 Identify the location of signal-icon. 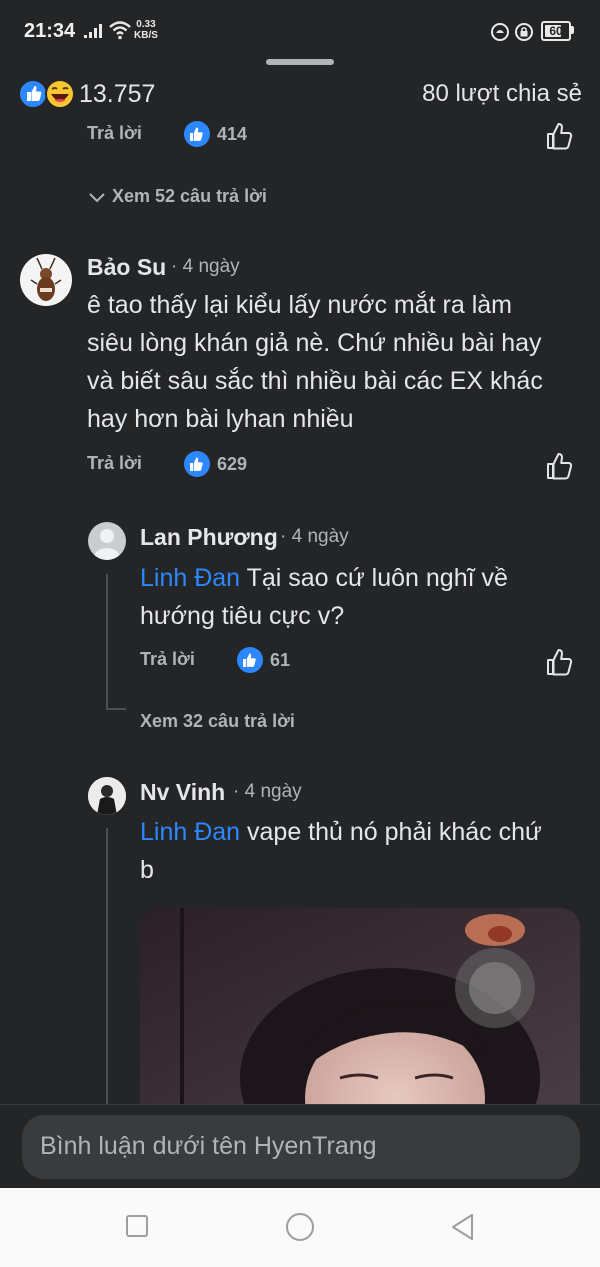
(94, 33).